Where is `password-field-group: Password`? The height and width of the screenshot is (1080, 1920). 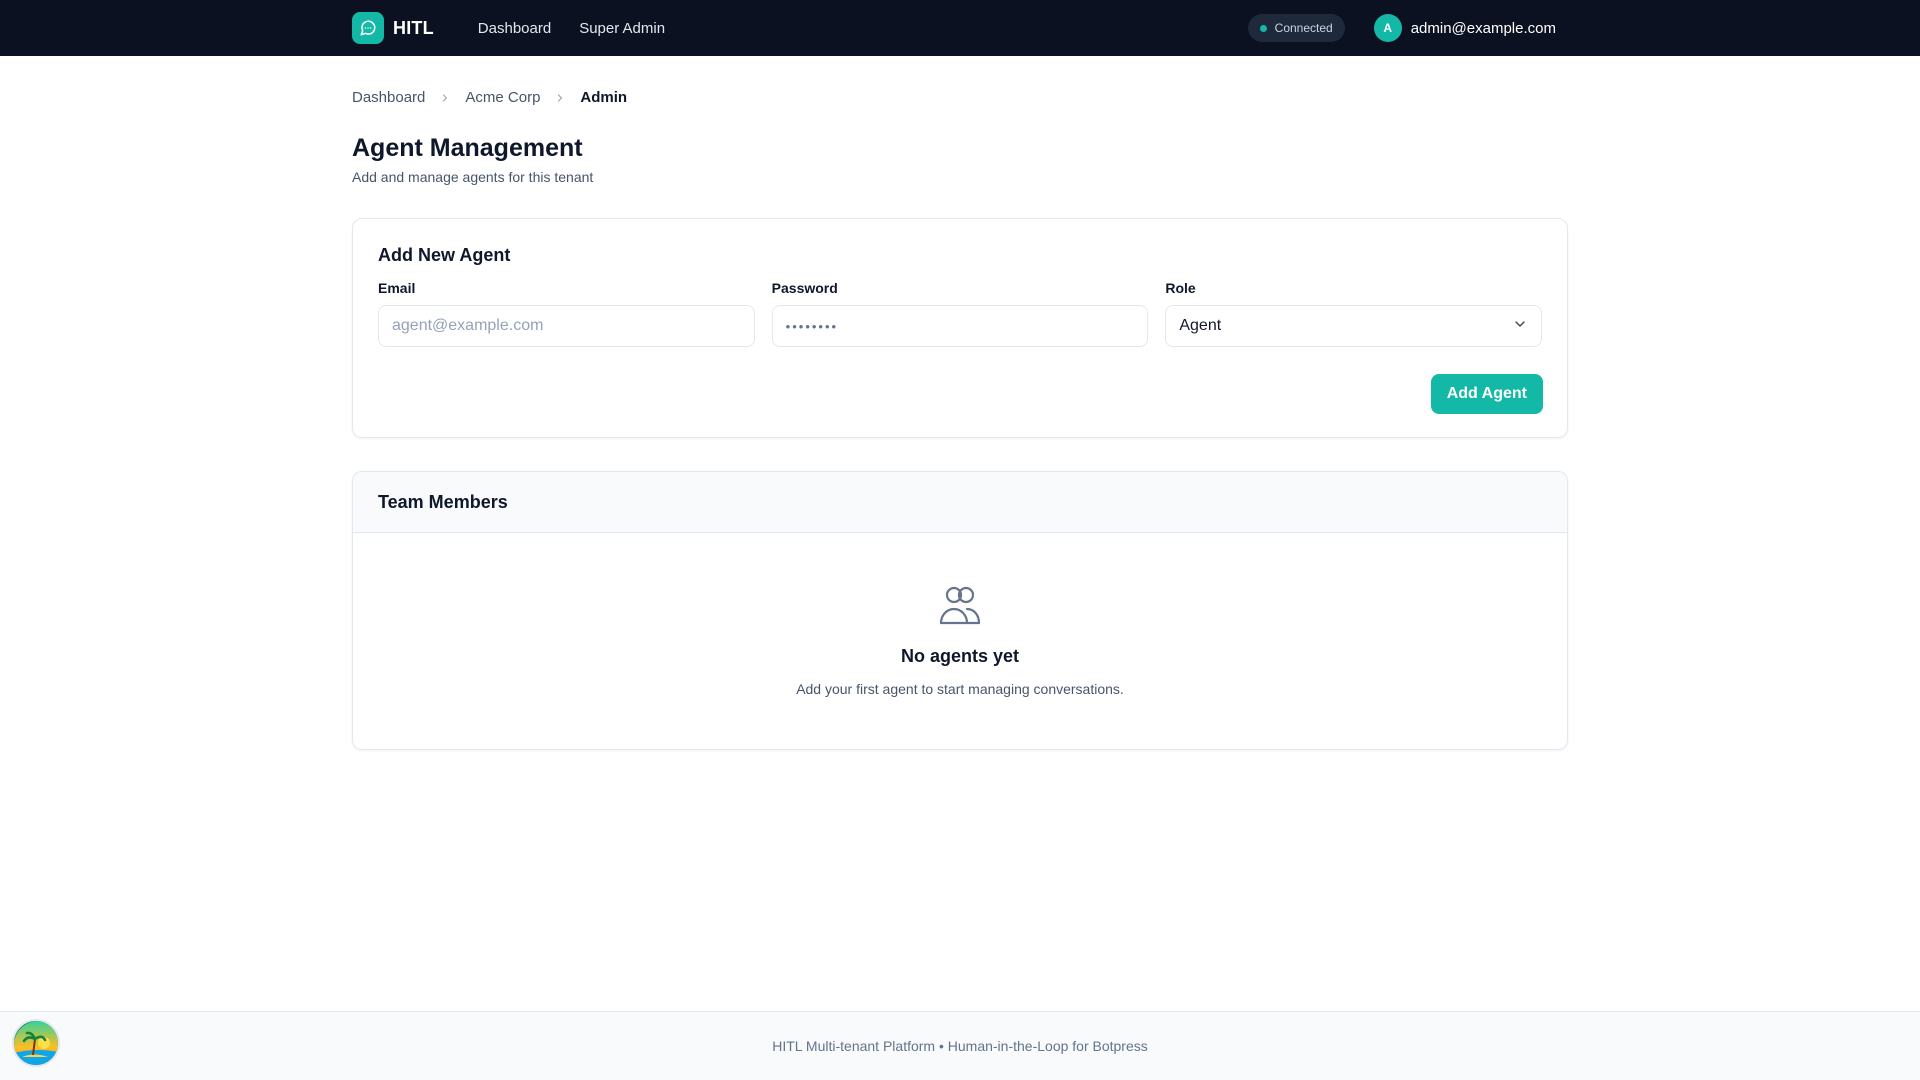
password-field-group: Password is located at coordinates (960, 313).